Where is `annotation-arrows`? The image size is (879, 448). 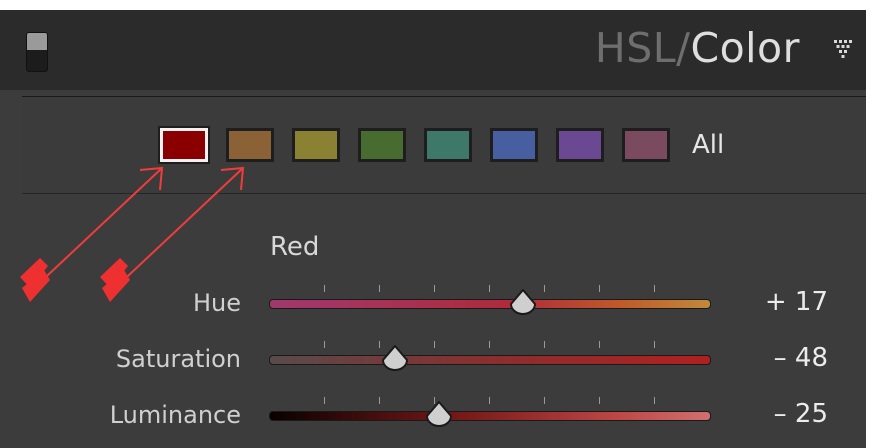
annotation-arrows is located at coordinates (132, 234).